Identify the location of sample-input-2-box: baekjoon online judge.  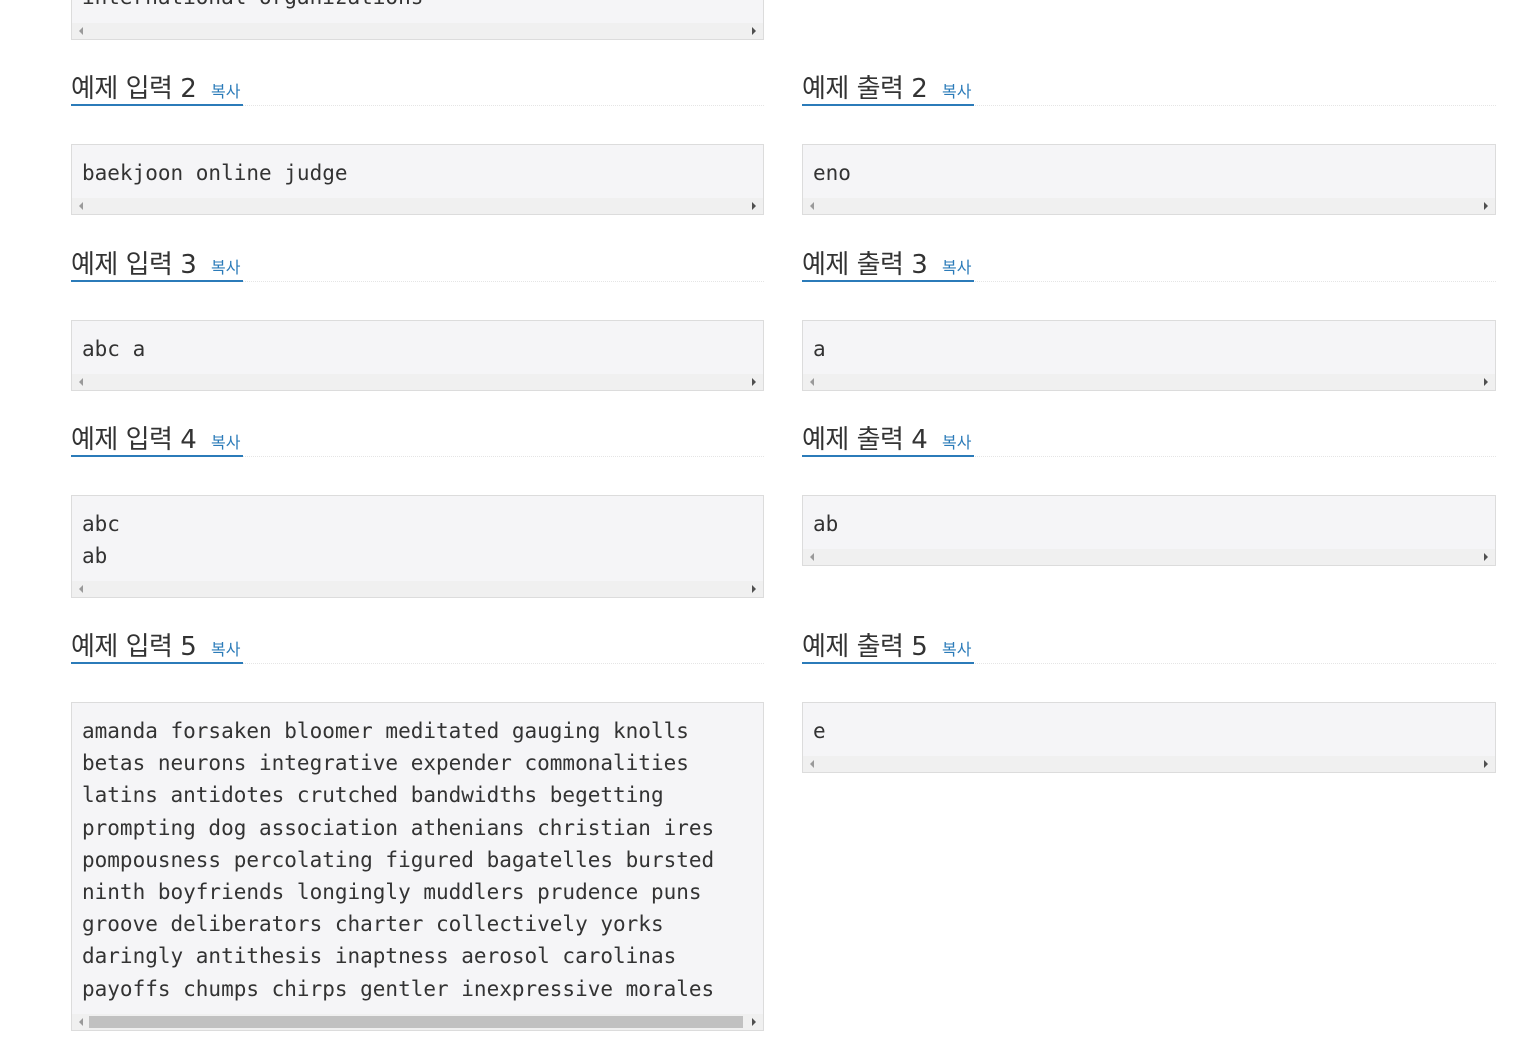
(417, 179).